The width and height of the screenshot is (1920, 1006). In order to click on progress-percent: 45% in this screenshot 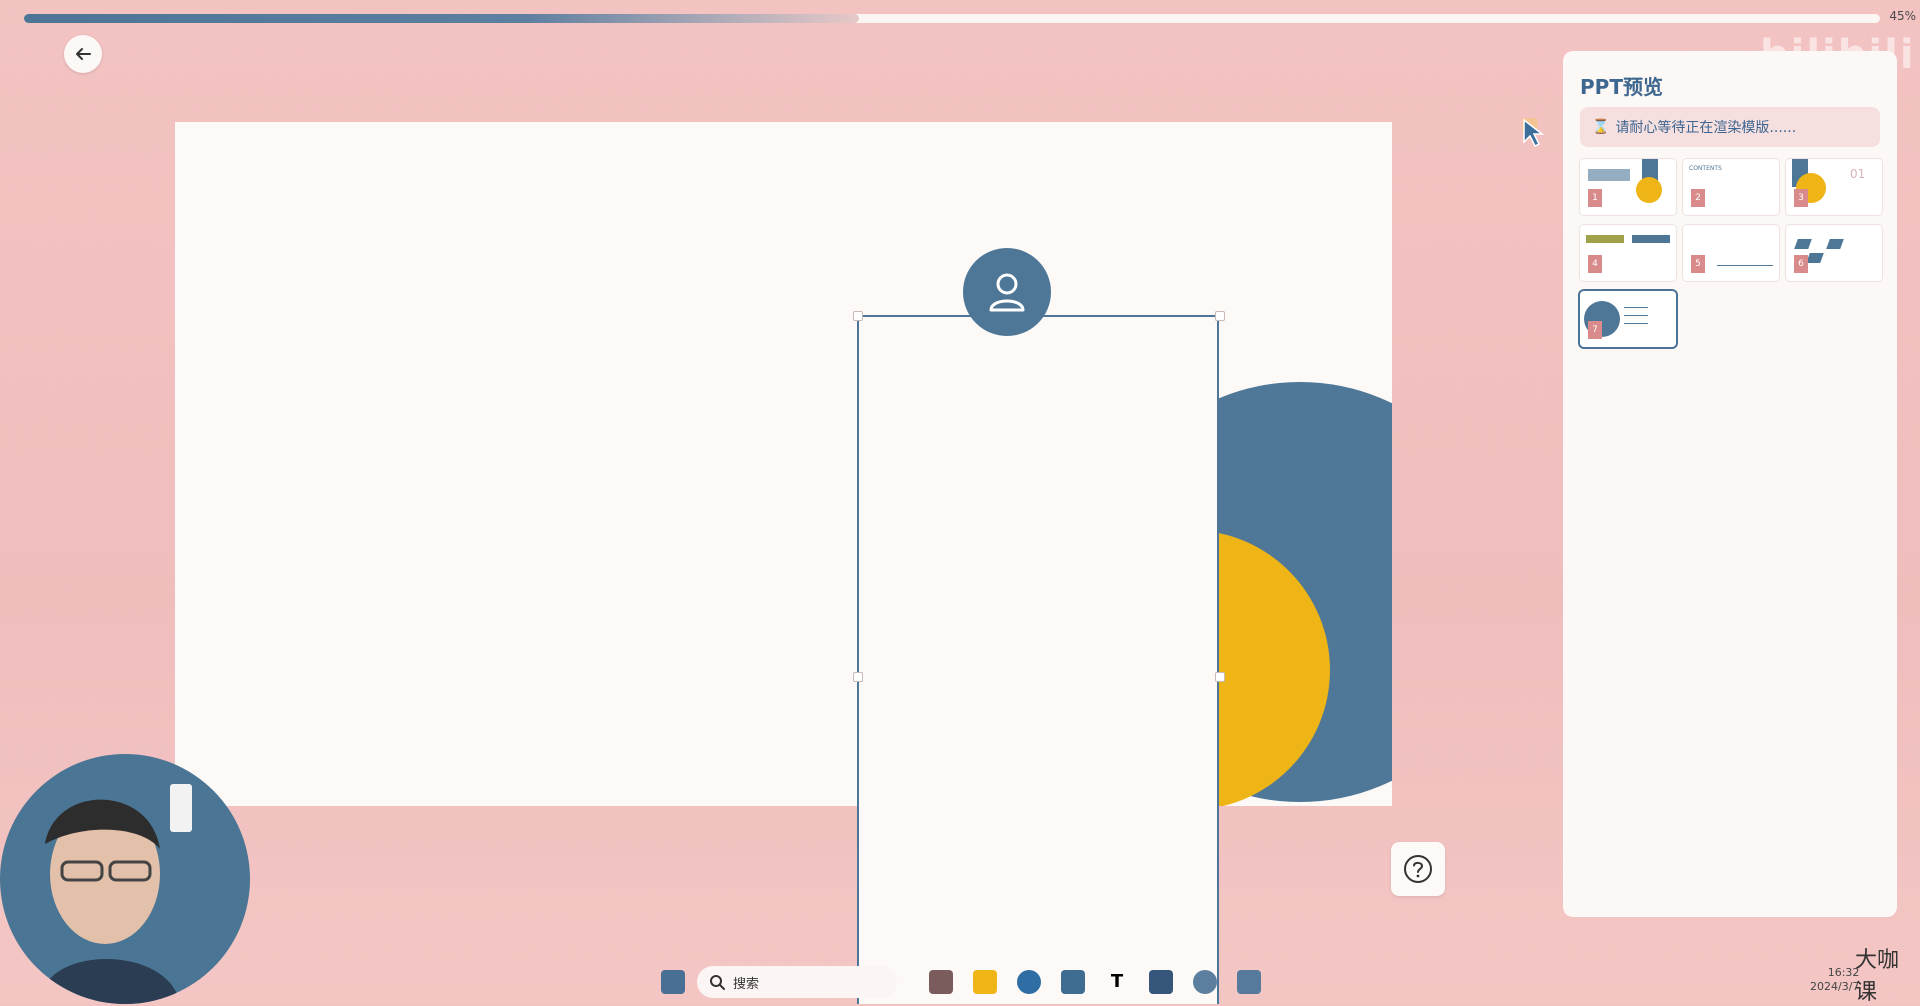, I will do `click(1902, 16)`.